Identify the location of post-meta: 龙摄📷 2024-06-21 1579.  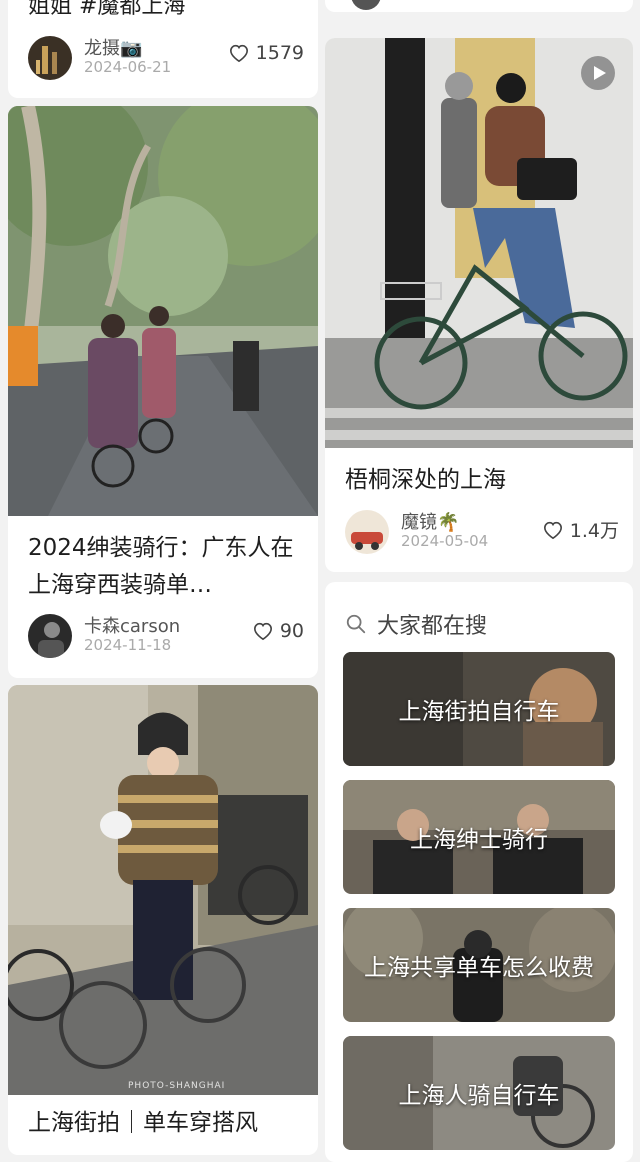
(166, 60).